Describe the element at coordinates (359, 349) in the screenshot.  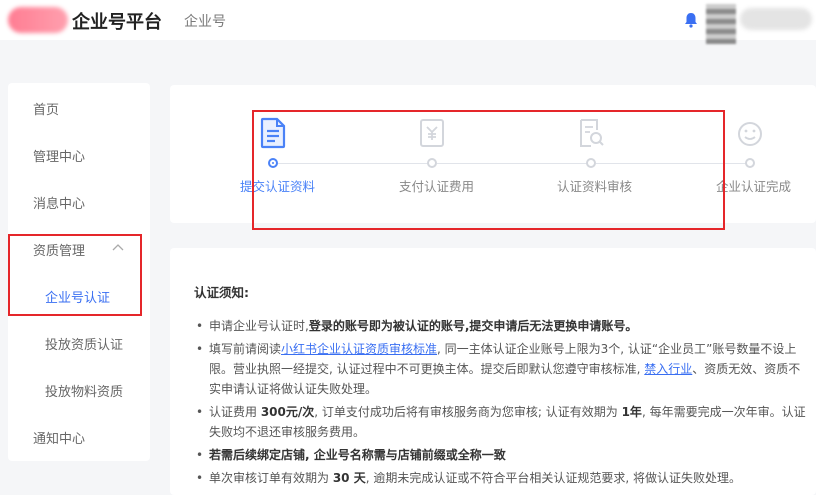
I see `audit-standard-link: 小红书企业认证资质审核标准` at that location.